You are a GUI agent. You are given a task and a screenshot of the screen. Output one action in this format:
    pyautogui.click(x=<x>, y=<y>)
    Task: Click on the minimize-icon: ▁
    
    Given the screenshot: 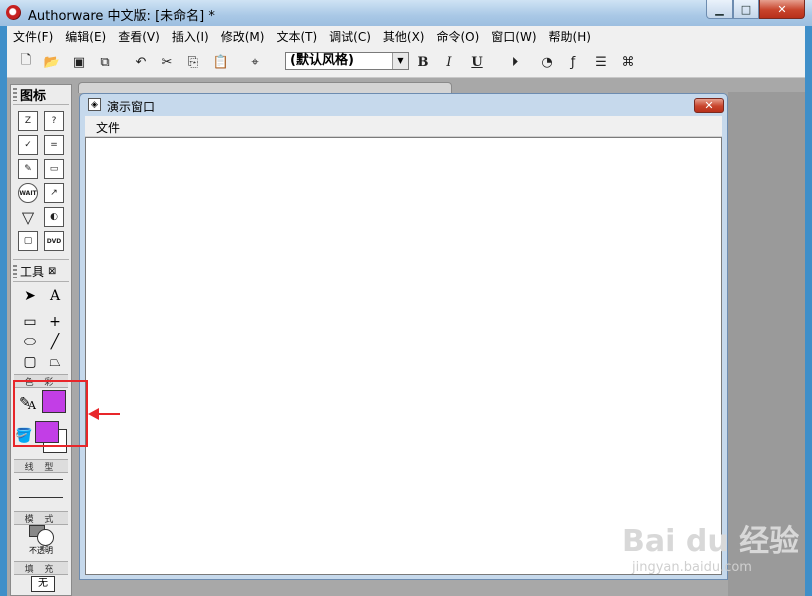 What is the action you would take?
    pyautogui.click(x=719, y=9)
    